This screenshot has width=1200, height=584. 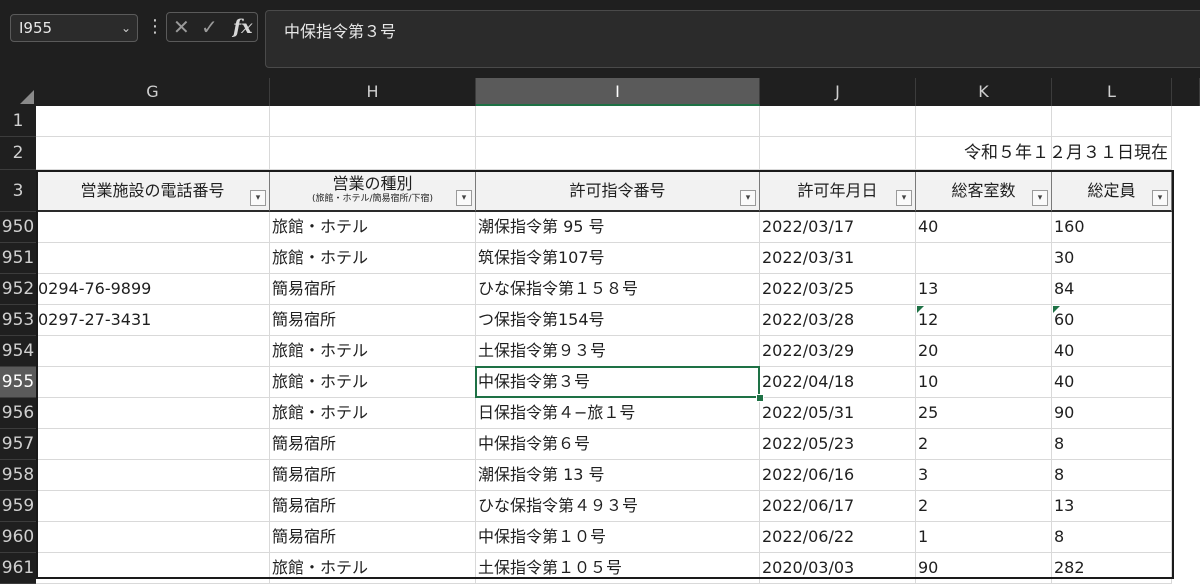 I want to click on row-header-960: 960, so click(x=18, y=537).